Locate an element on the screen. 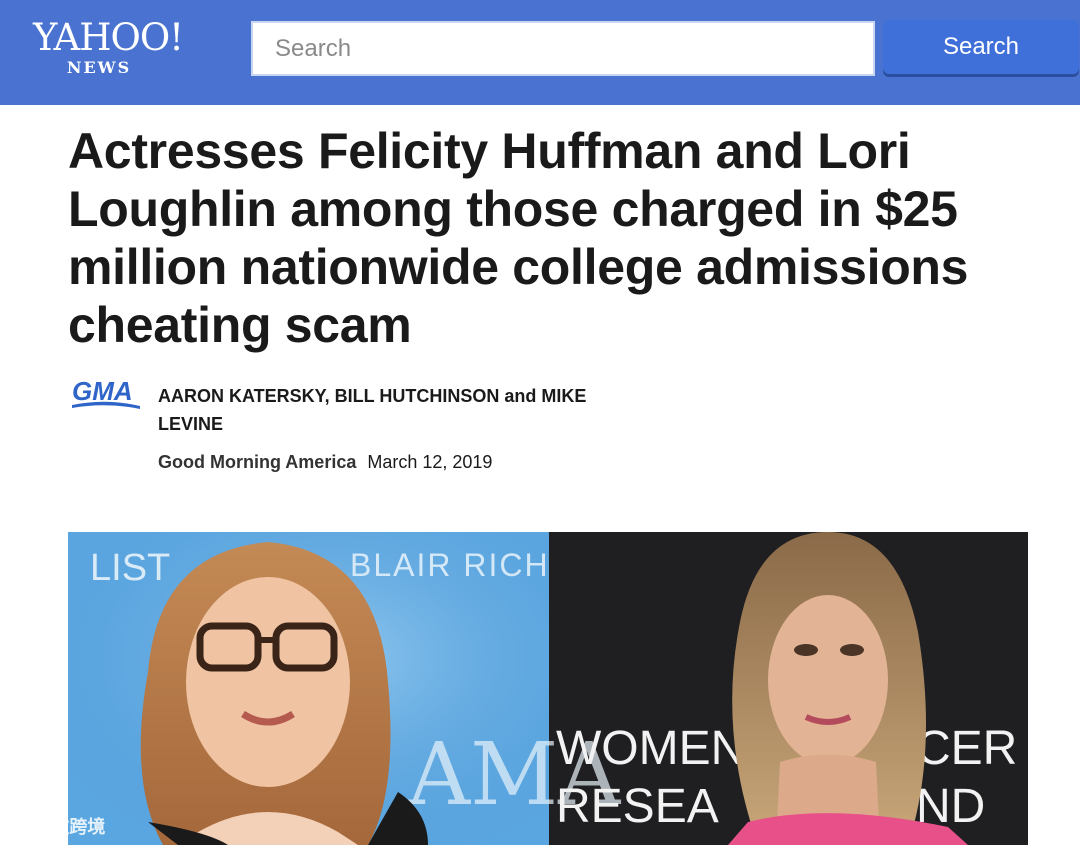 This screenshot has height=845, width=1080. left-person-face is located at coordinates (268, 682).